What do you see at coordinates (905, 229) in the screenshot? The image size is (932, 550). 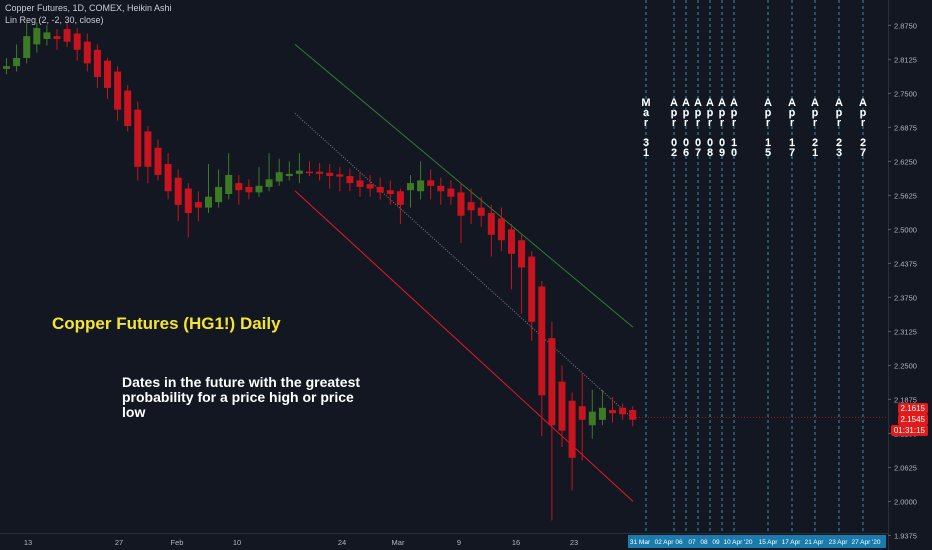 I see `price-tick-label: 2.5000` at bounding box center [905, 229].